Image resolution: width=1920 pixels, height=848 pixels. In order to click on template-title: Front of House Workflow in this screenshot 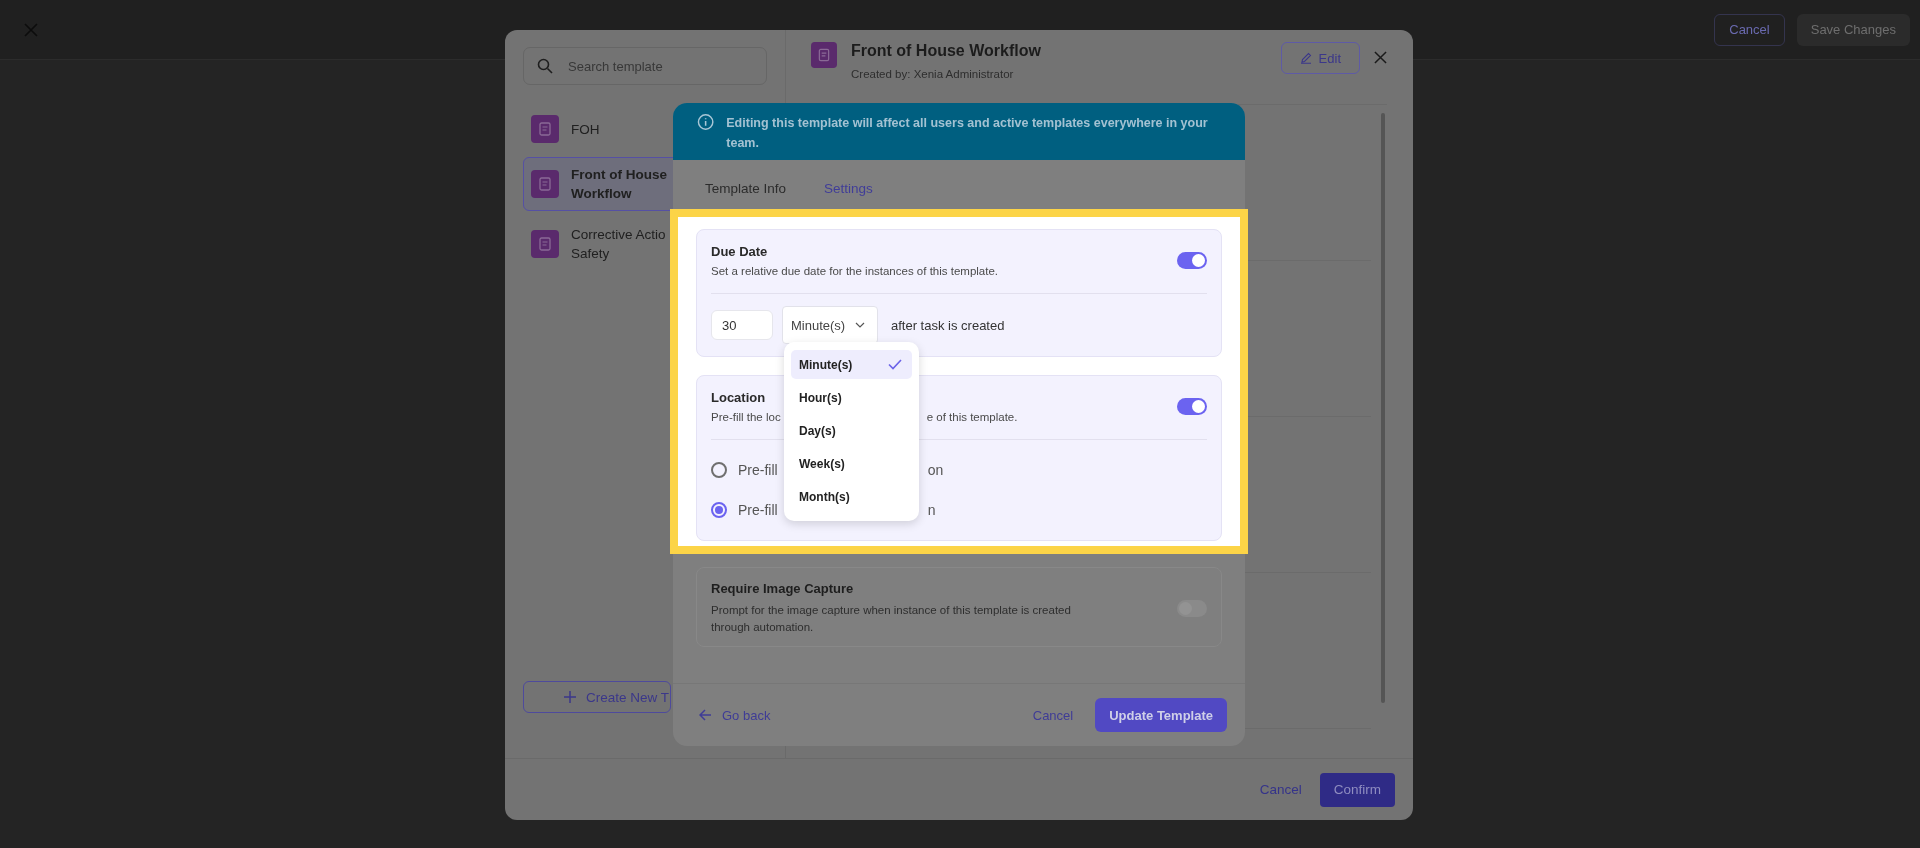, I will do `click(946, 51)`.